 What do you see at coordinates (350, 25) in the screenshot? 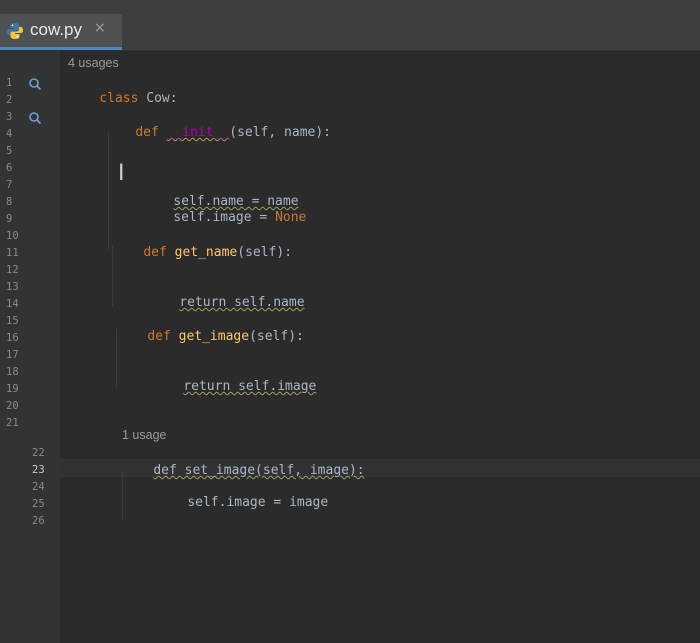
I see `tab-bar: cow.py ×` at bounding box center [350, 25].